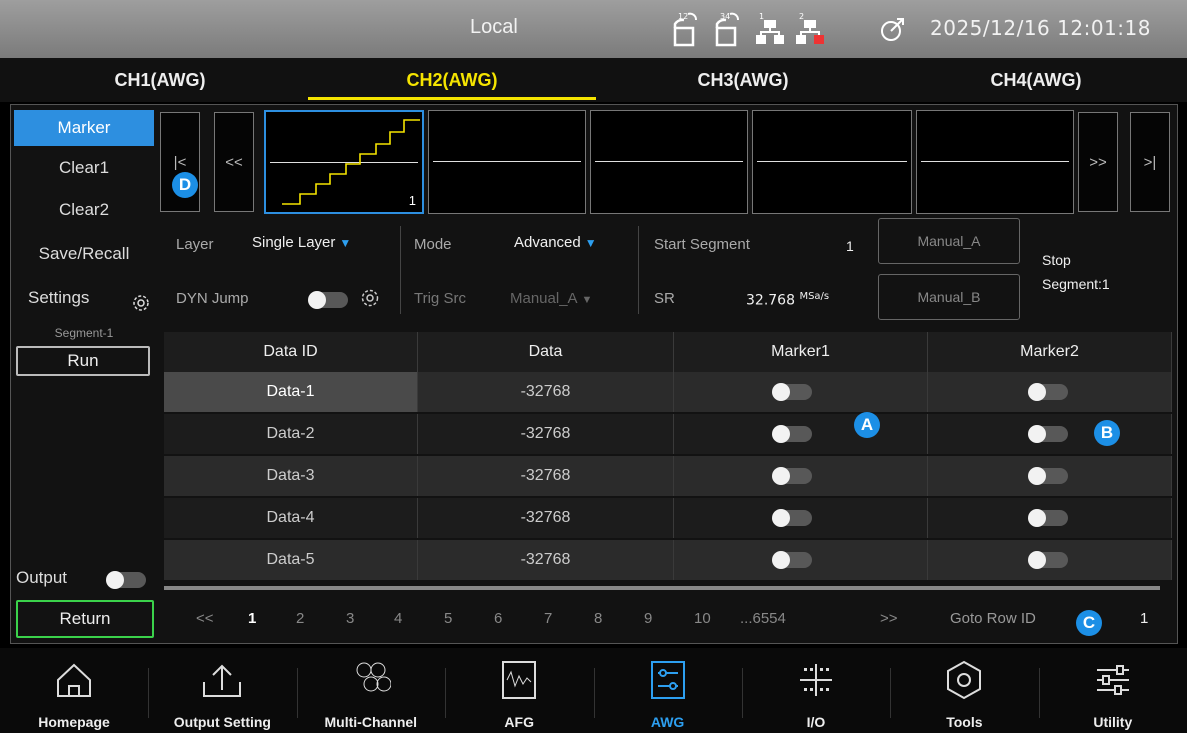  I want to click on dock-label: Output Setting, so click(222, 722).